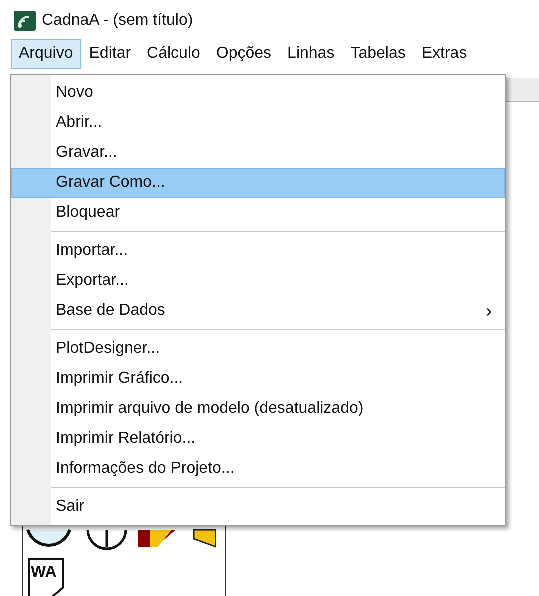 The height and width of the screenshot is (596, 539). I want to click on app-icon, so click(25, 21).